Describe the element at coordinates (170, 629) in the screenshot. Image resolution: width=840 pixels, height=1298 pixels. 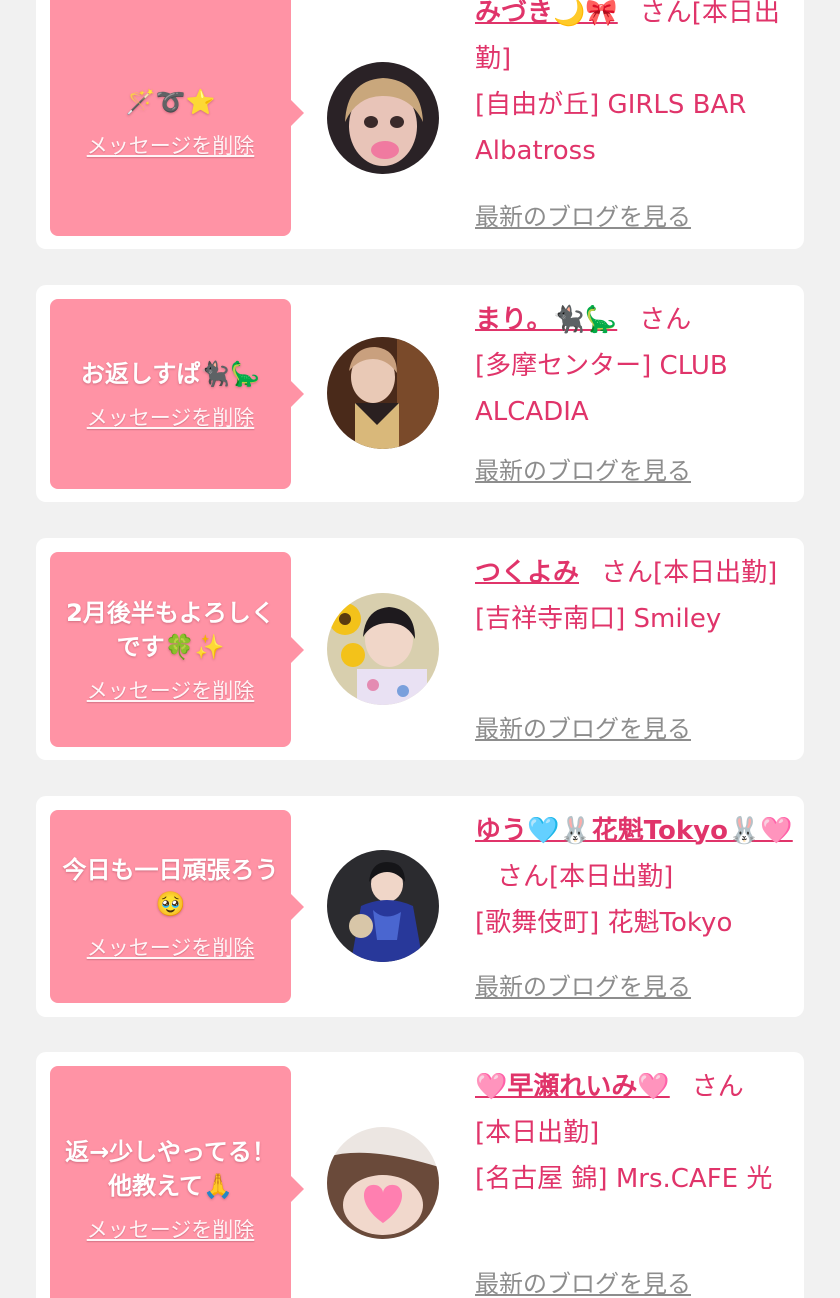
I see `message-text: 2月後半もよろしくです🍀✨` at that location.